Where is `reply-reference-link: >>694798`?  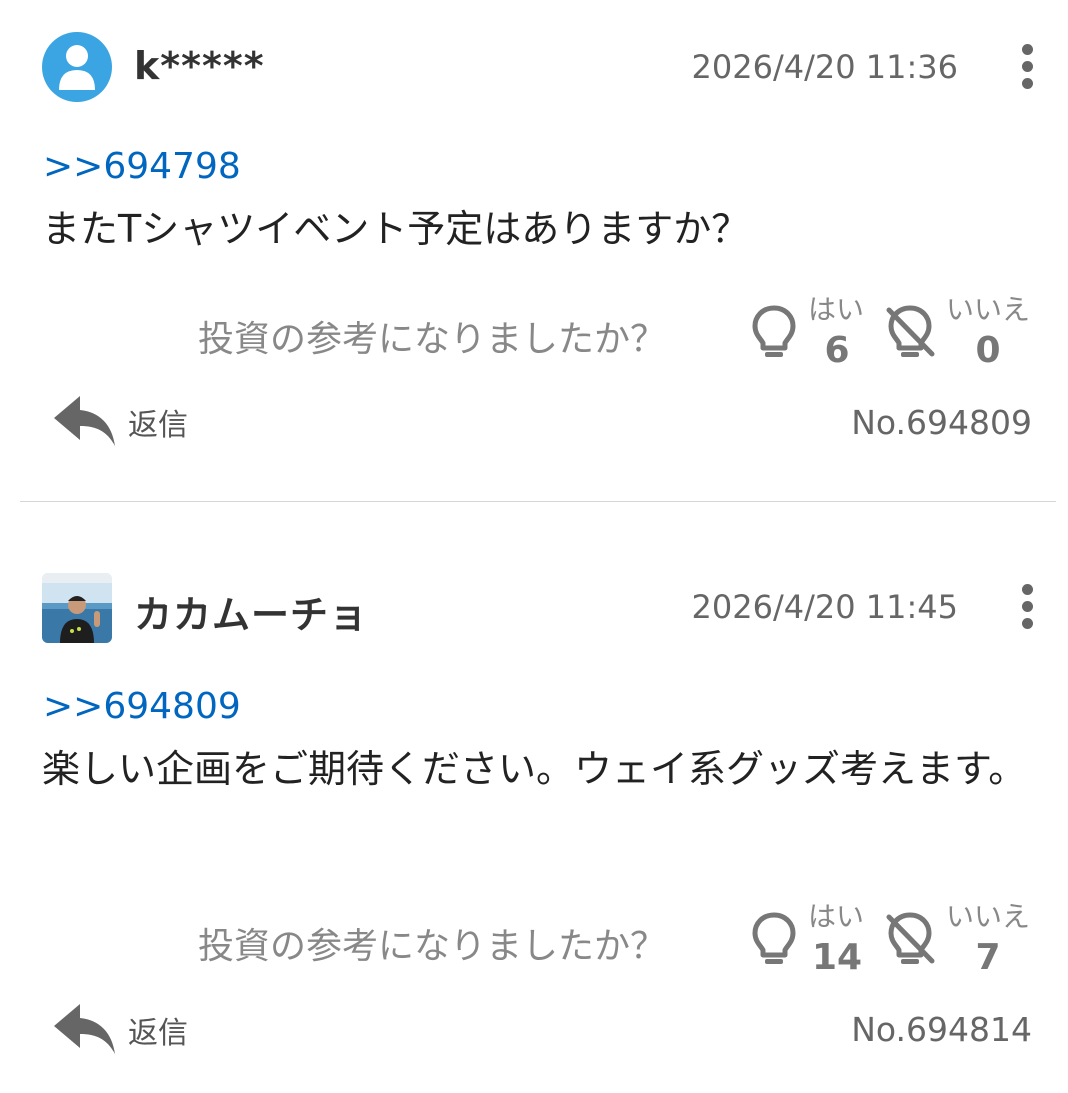 reply-reference-link: >>694798 is located at coordinates (142, 166).